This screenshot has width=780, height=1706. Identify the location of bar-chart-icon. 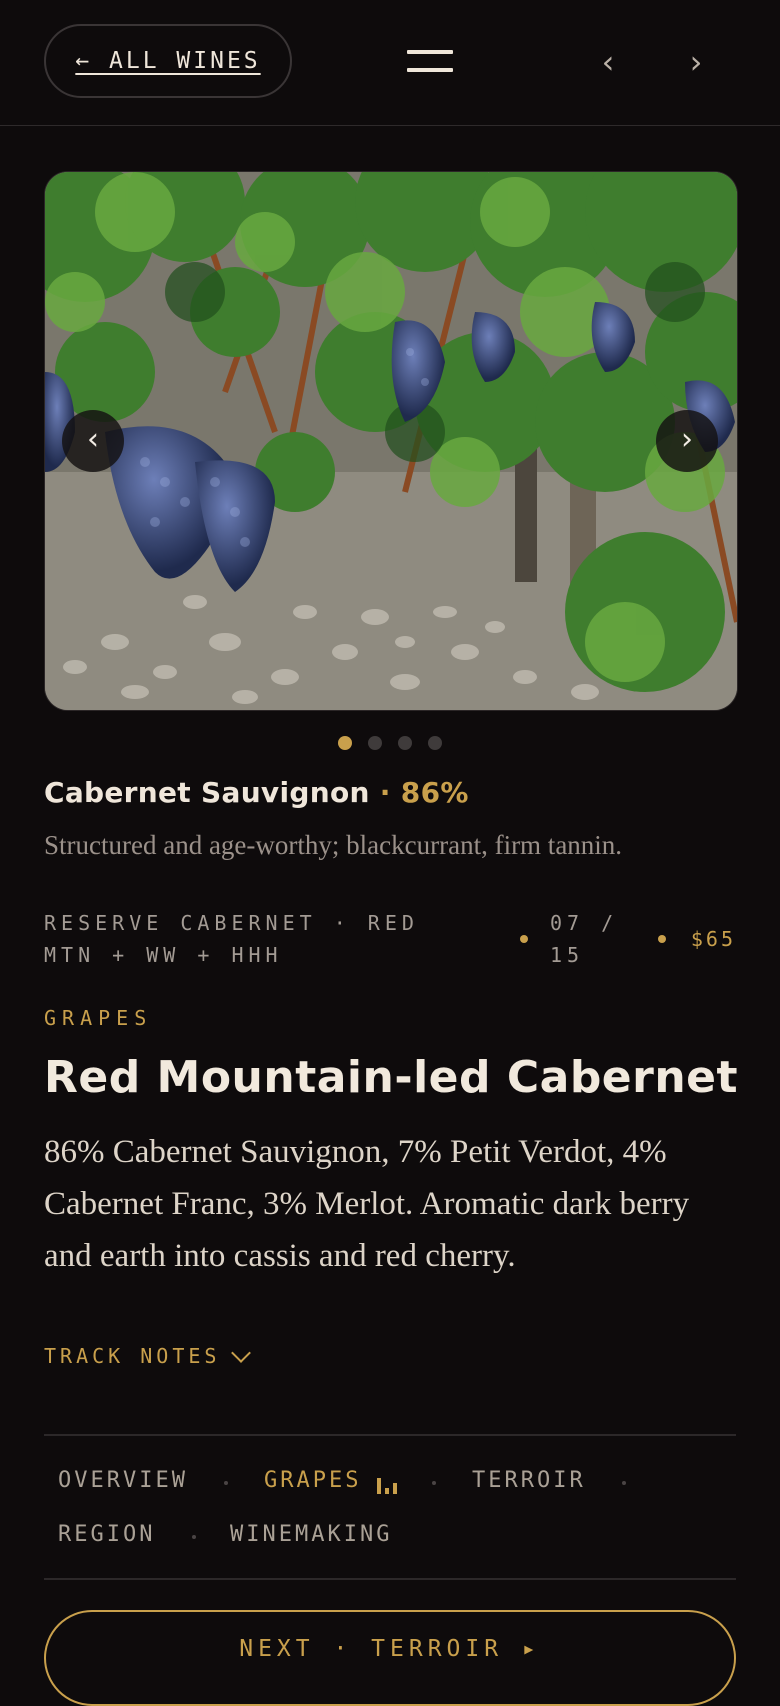
(387, 1486).